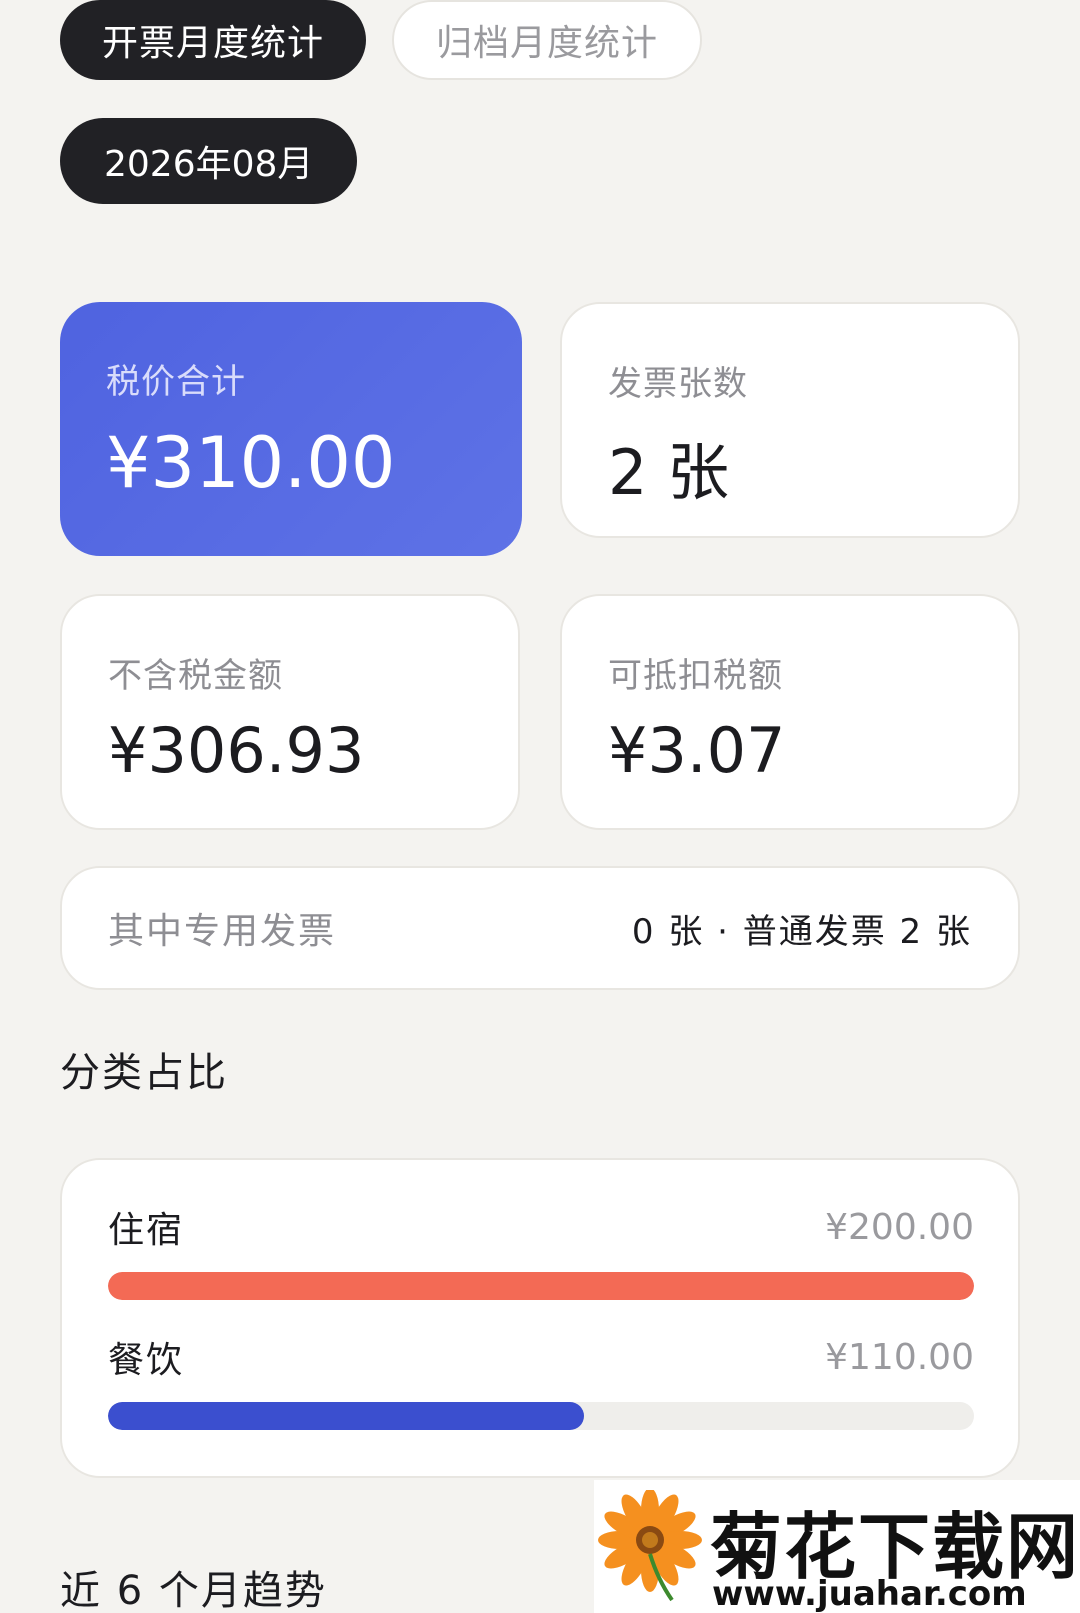  What do you see at coordinates (650, 1546) in the screenshot?
I see `flower-logo-icon` at bounding box center [650, 1546].